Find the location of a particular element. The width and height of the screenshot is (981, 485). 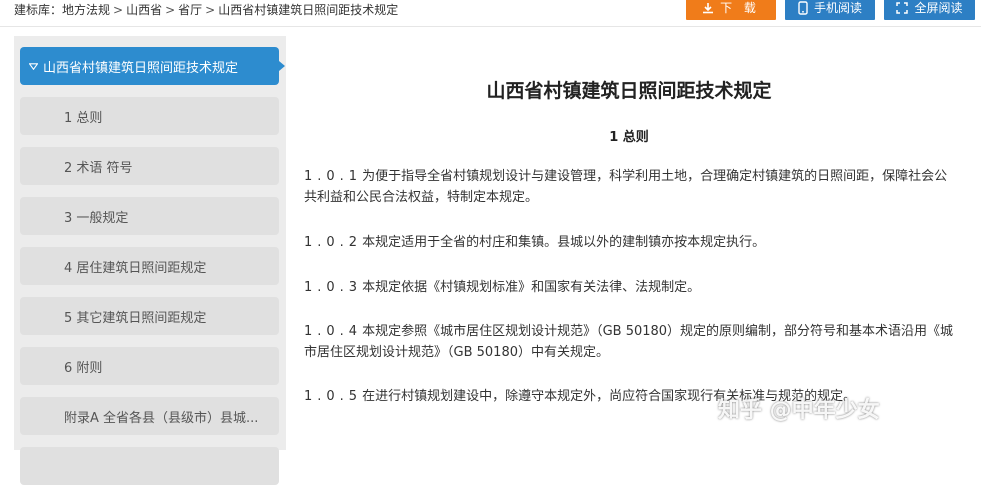

clause-number: 1.0.2 is located at coordinates (333, 242).